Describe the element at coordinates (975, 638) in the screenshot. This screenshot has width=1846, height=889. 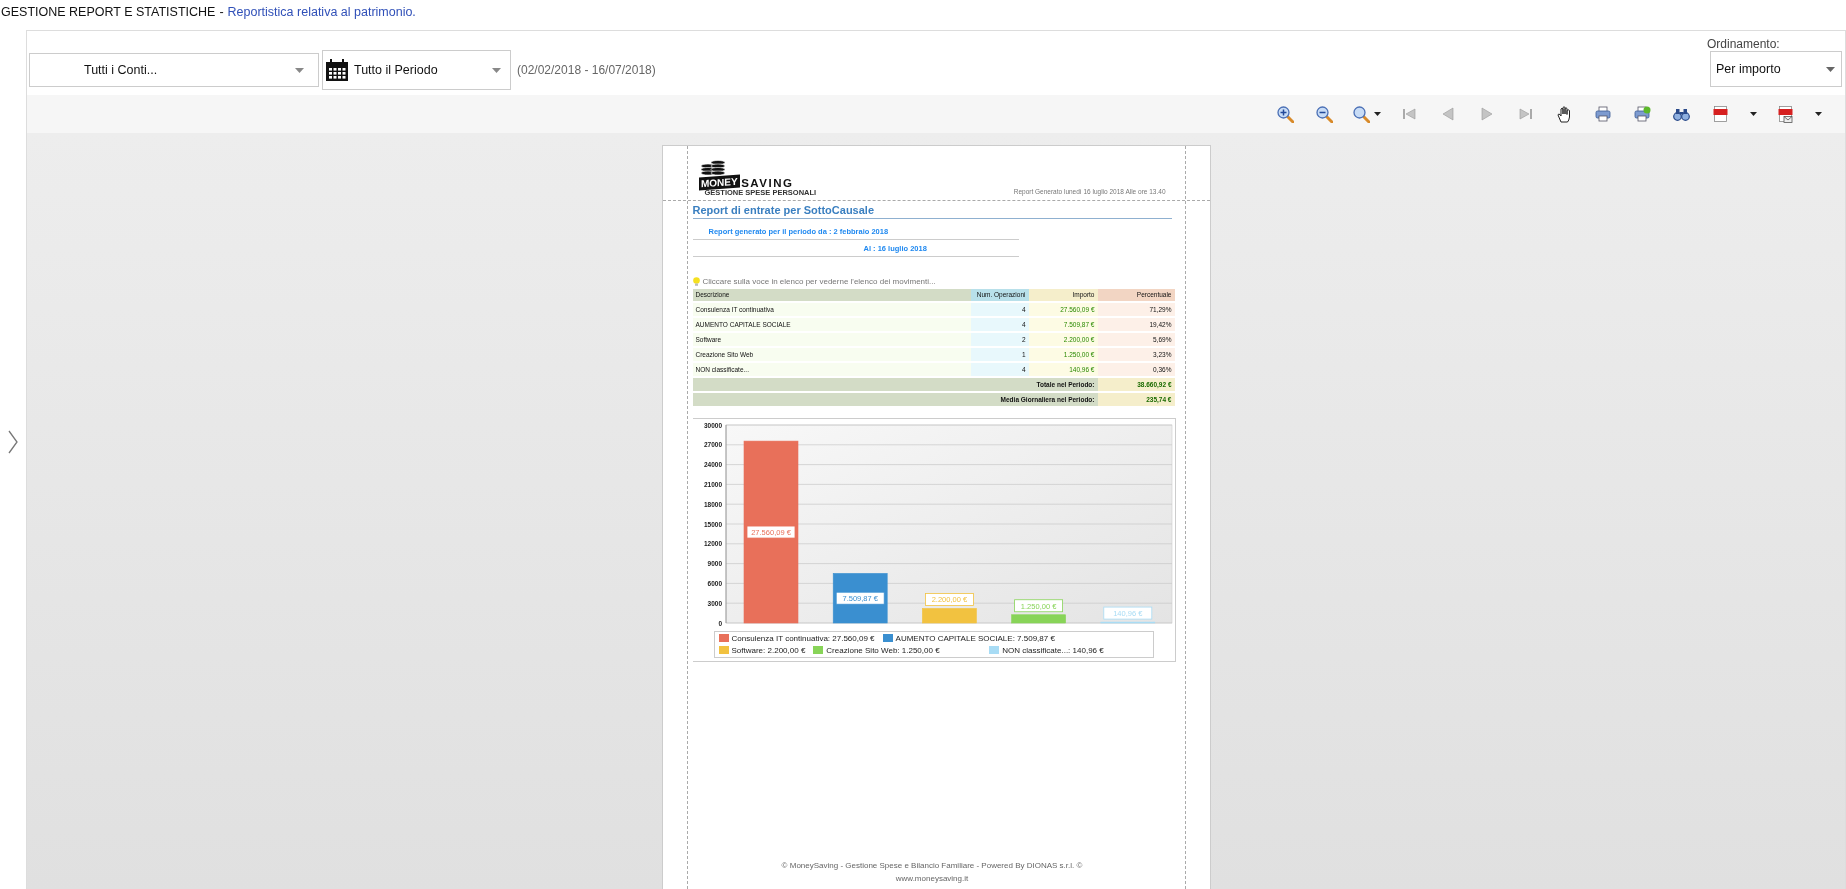
I see `legend-label: AUMENTO CAPITALE SOCIALE: 7.509,87 €` at that location.